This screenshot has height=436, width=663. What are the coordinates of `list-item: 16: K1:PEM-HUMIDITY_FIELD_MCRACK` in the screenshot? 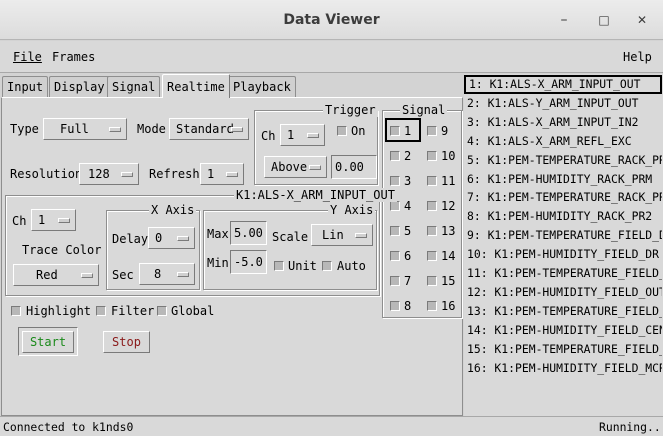 It's located at (563, 368).